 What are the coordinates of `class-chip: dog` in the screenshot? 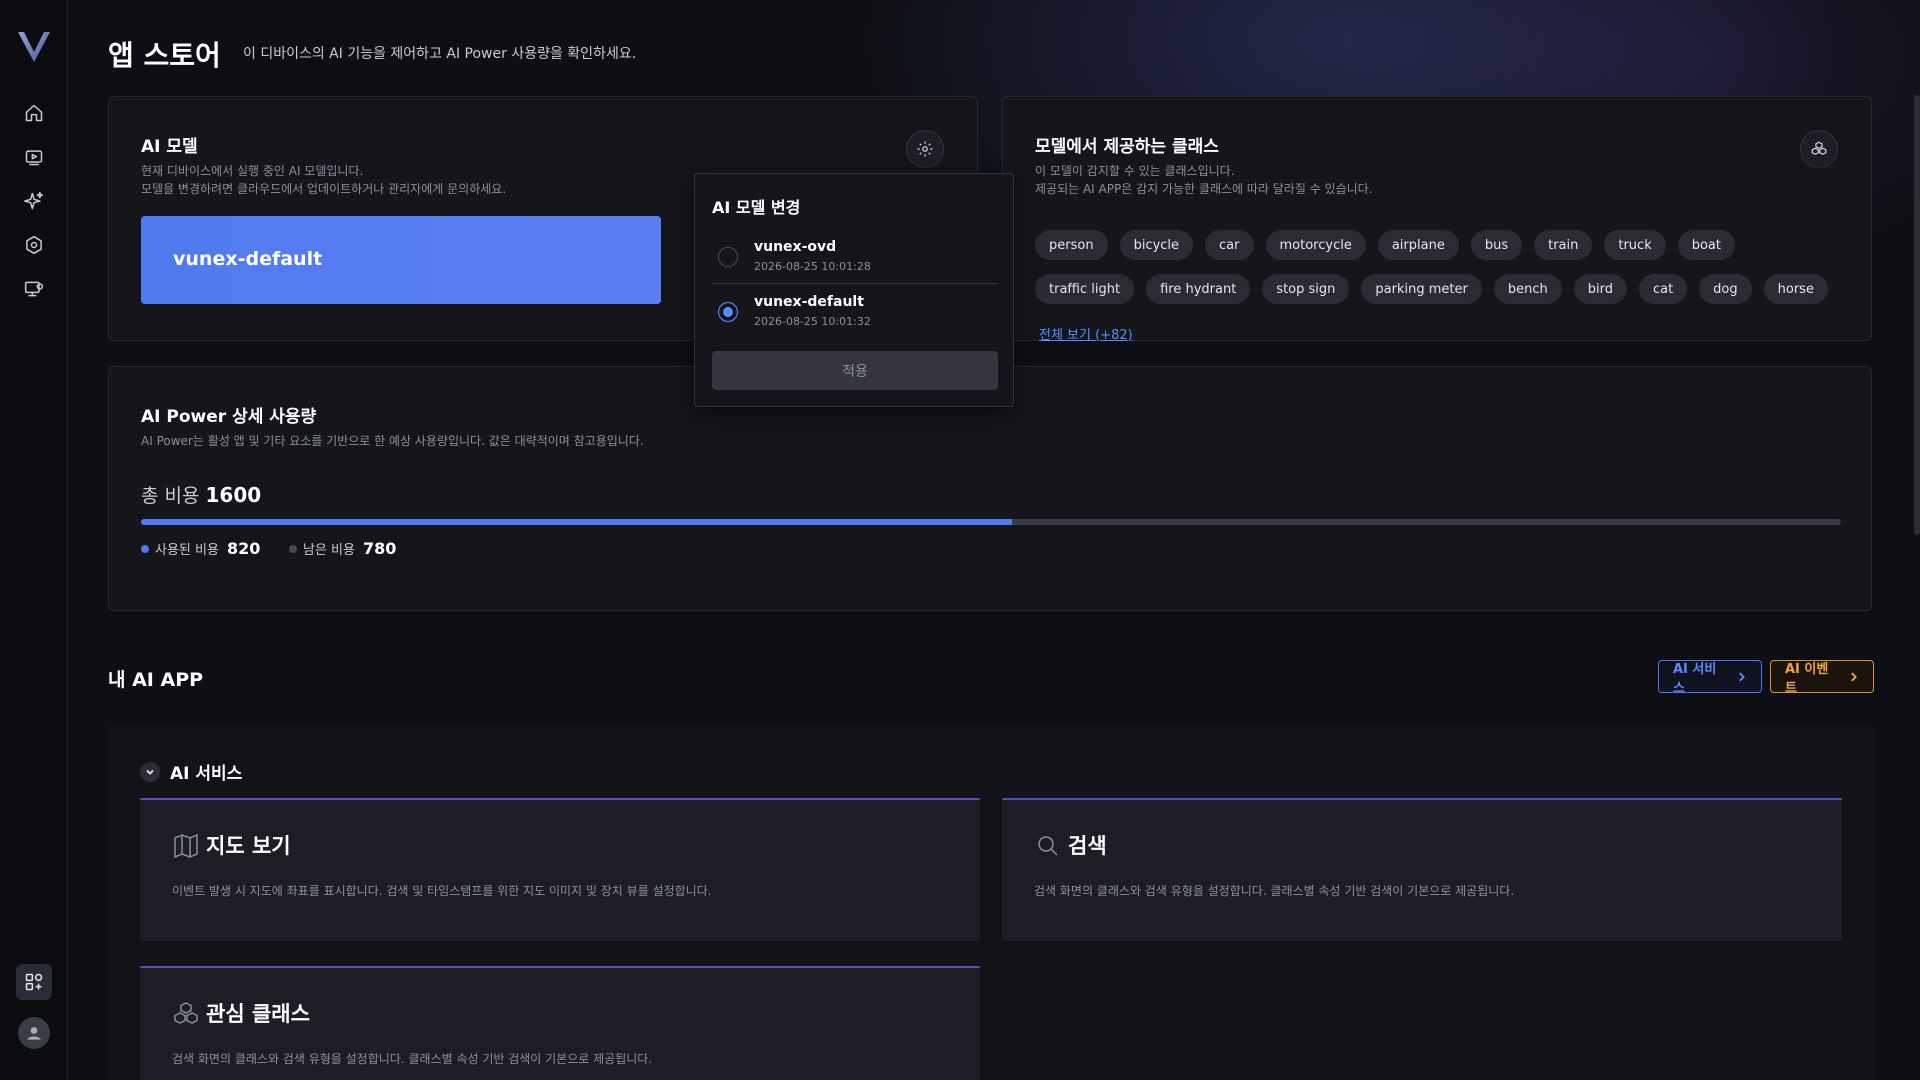 It's located at (1725, 289).